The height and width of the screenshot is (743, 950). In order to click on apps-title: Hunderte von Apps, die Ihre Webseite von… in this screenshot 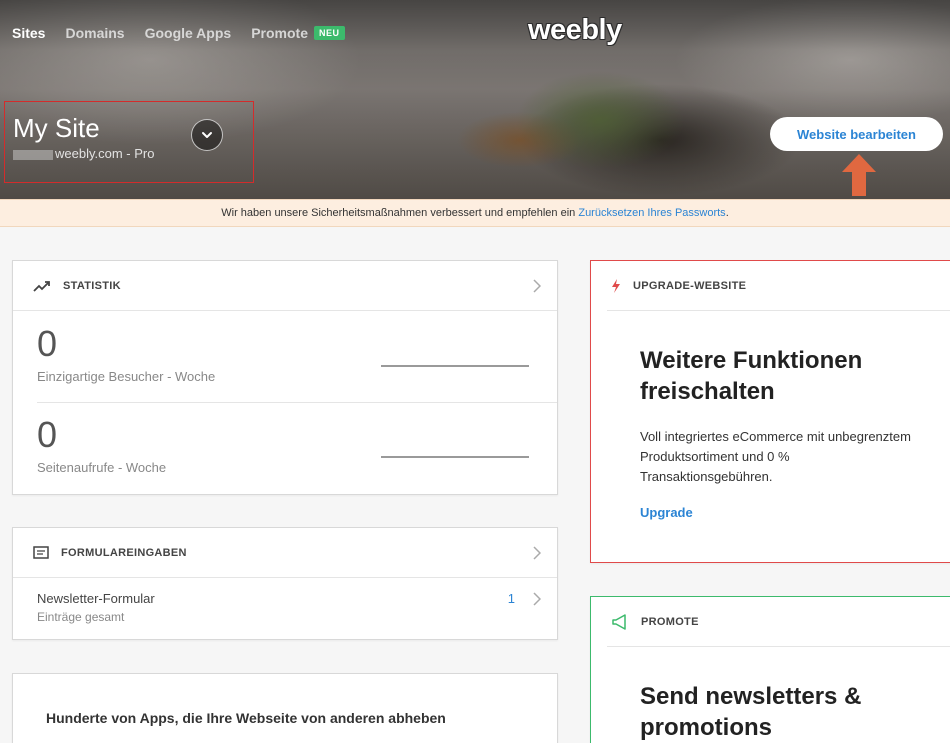, I will do `click(246, 718)`.